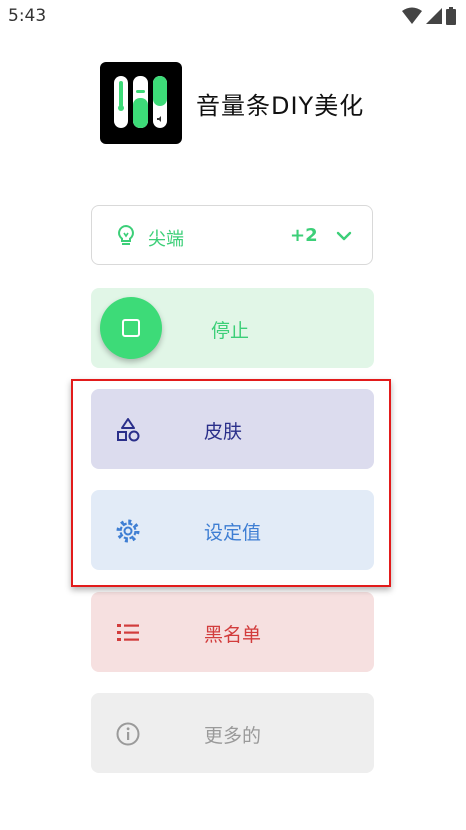  I want to click on battery-icon, so click(451, 16).